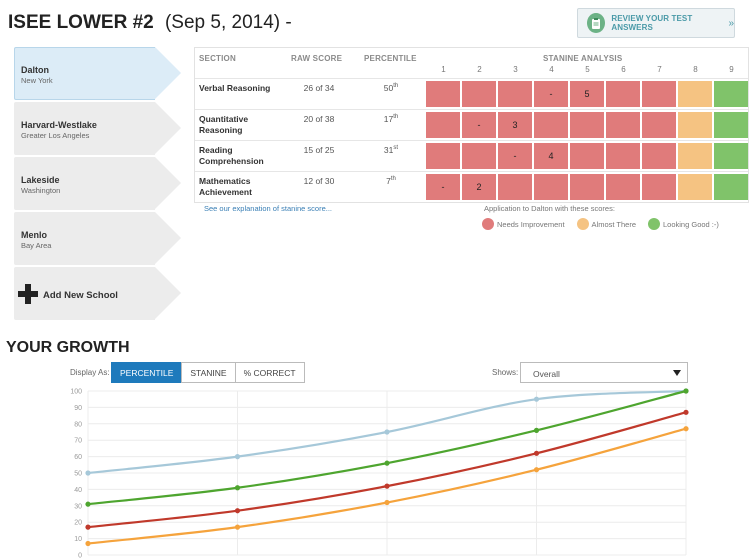 The image size is (755, 560). Describe the element at coordinates (596, 23) in the screenshot. I see `clipboard-icon` at that location.